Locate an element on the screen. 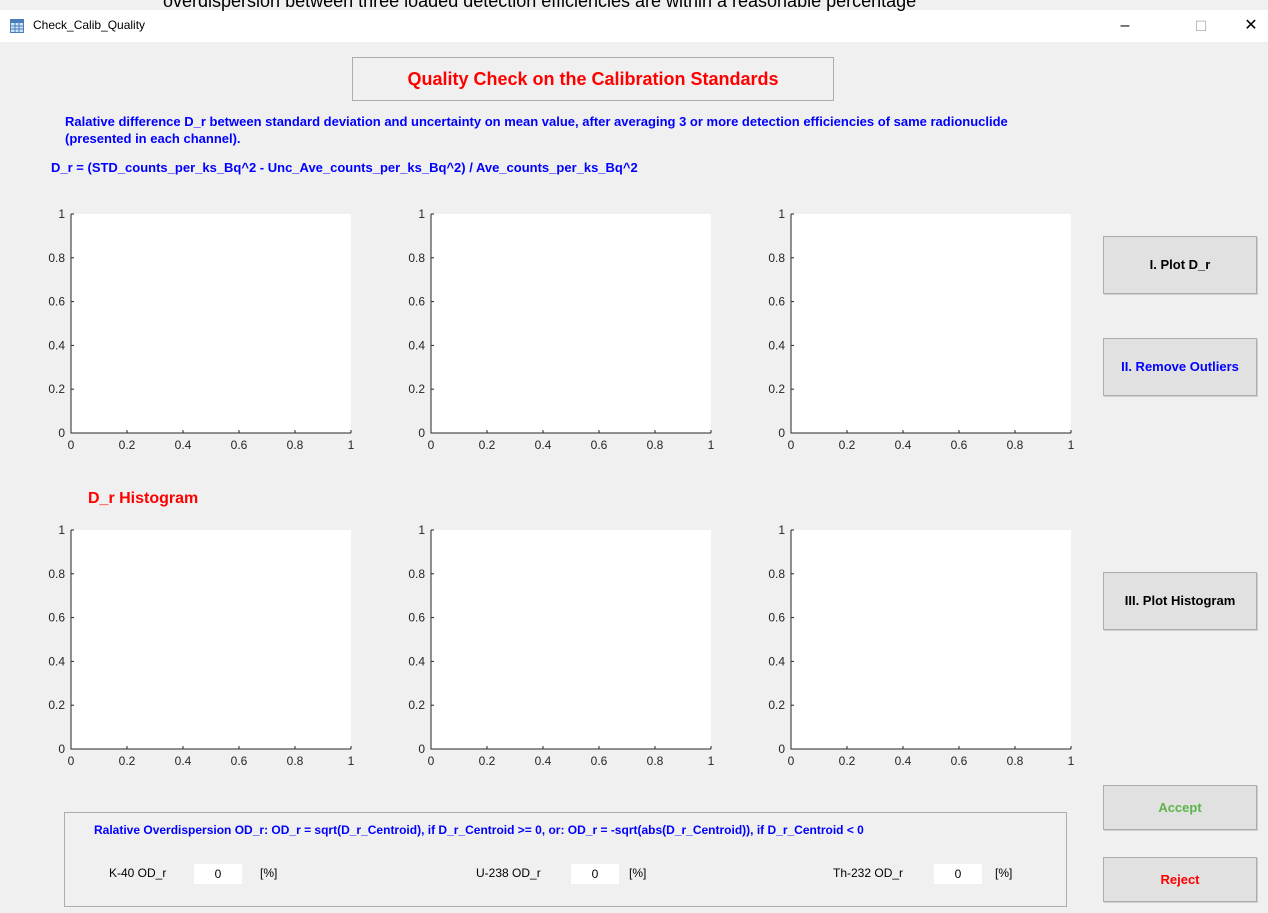 Image resolution: width=1268 pixels, height=913 pixels. reject-button: Reject is located at coordinates (1180, 879).